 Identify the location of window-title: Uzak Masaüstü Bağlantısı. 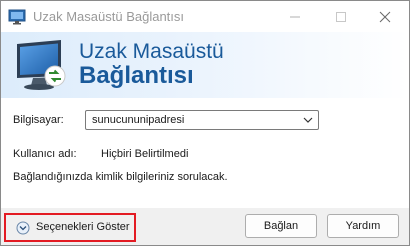
(109, 16).